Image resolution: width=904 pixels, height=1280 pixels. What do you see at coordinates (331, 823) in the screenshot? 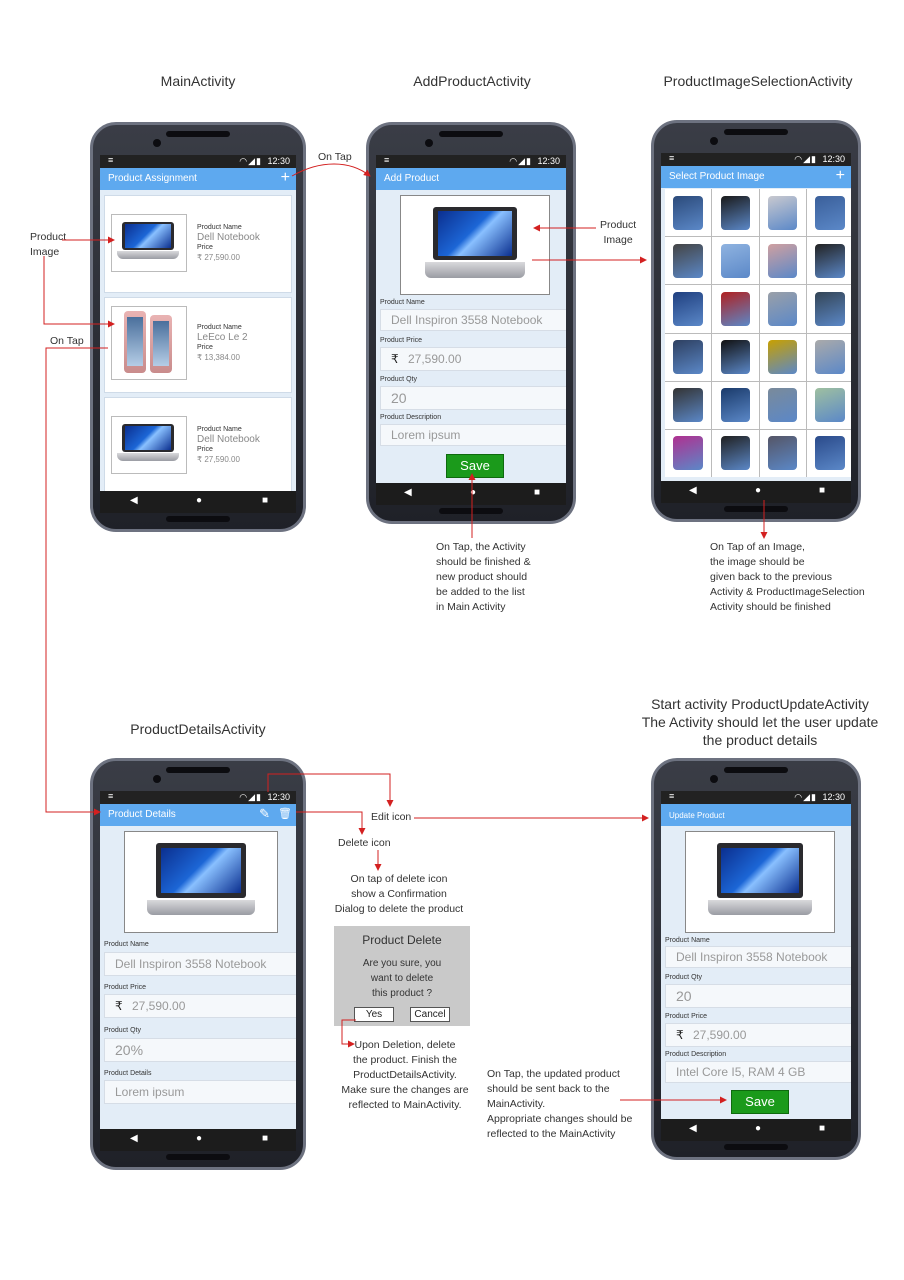
I see `arrow-delete-icon` at bounding box center [331, 823].